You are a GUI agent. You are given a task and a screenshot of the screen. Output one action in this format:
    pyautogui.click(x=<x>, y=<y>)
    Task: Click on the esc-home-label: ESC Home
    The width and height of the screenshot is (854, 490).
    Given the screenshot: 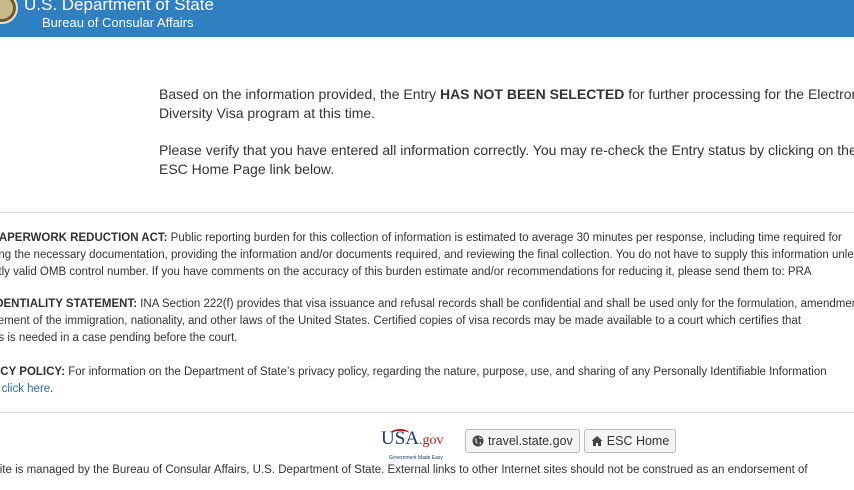 What is the action you would take?
    pyautogui.click(x=638, y=441)
    